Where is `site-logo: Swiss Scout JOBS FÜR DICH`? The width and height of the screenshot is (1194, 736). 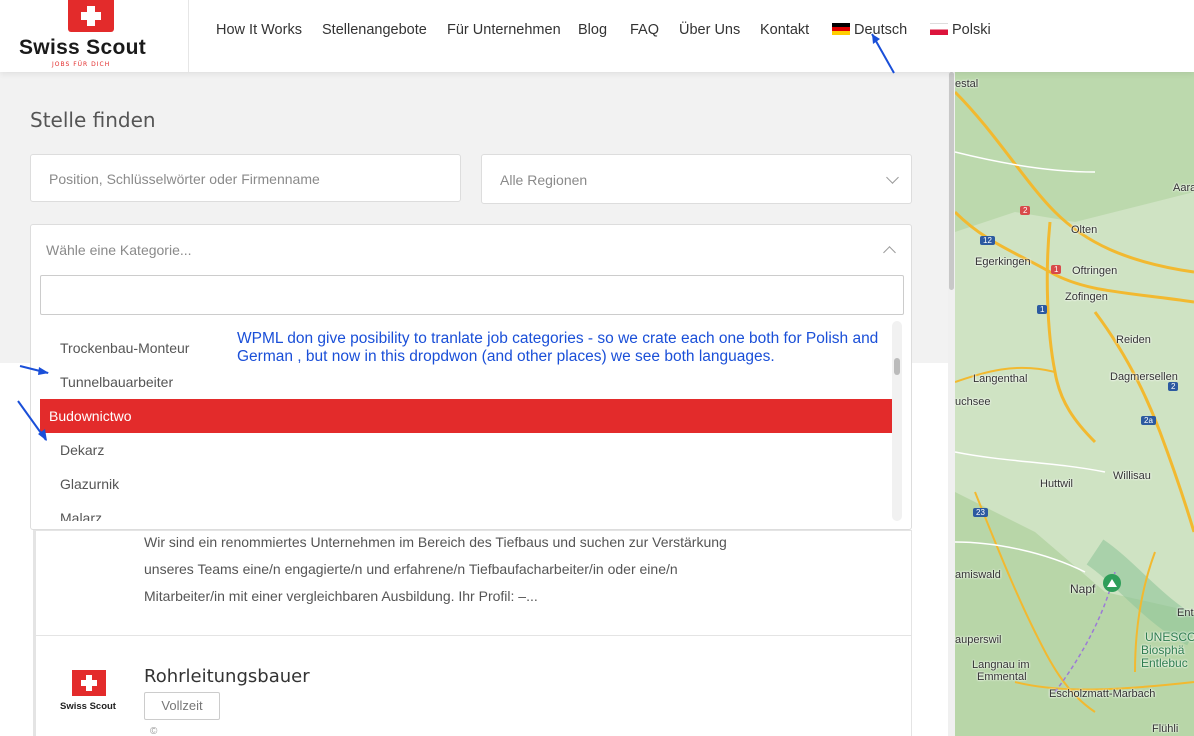 site-logo: Swiss Scout JOBS FÜR DICH is located at coordinates (94, 36).